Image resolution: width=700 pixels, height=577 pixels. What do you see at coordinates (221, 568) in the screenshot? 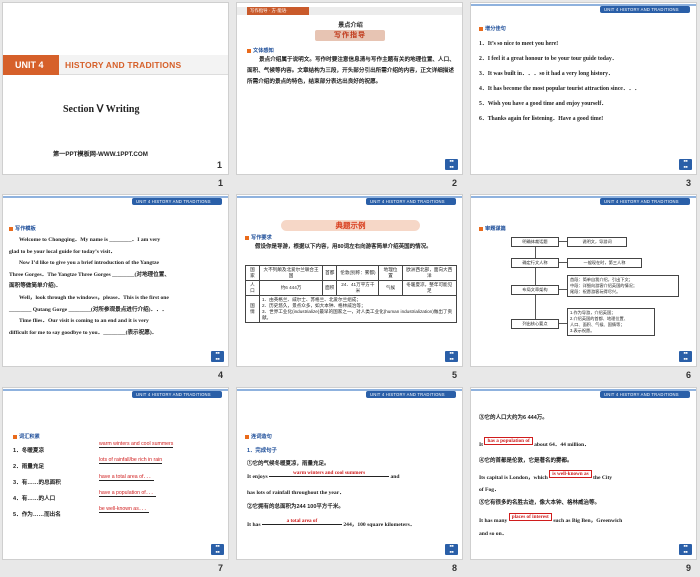
I see `slide-number-7: 7` at bounding box center [221, 568].